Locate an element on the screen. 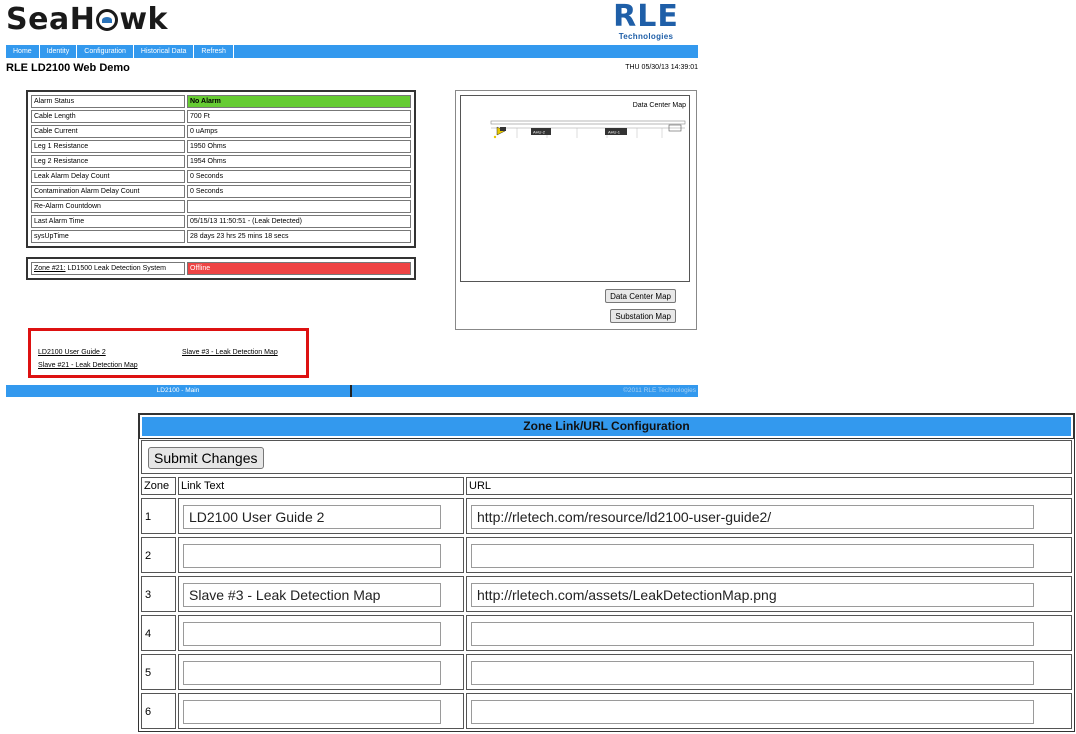 The image size is (1076, 734). table-row: 6 is located at coordinates (606, 711).